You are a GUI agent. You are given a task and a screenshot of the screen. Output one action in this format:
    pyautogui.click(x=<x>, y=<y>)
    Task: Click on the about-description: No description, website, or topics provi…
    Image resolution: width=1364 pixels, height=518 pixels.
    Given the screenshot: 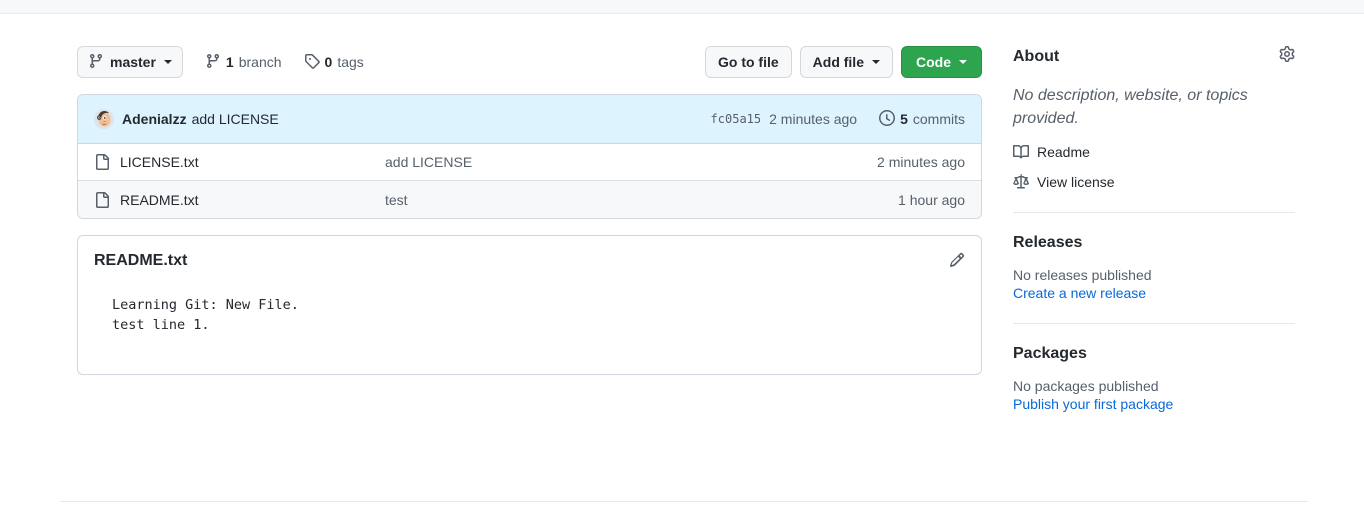 What is the action you would take?
    pyautogui.click(x=1130, y=107)
    